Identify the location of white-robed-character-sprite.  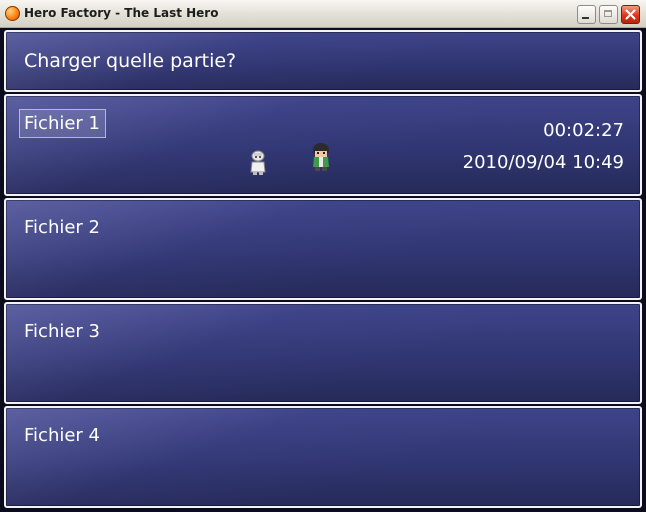
(258, 162).